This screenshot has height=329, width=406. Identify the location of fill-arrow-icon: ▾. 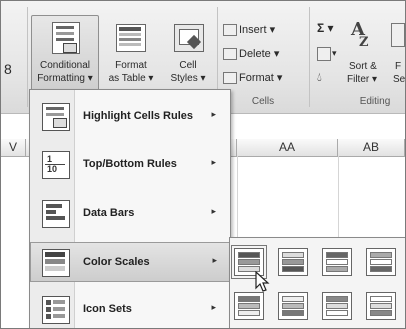
(334, 53).